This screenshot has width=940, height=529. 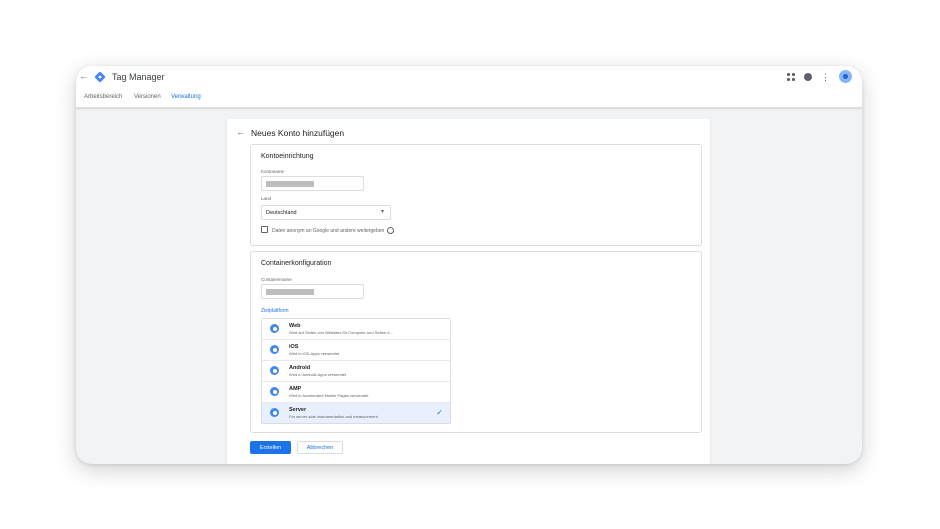 I want to click on account-avatar-icon, so click(x=845, y=76).